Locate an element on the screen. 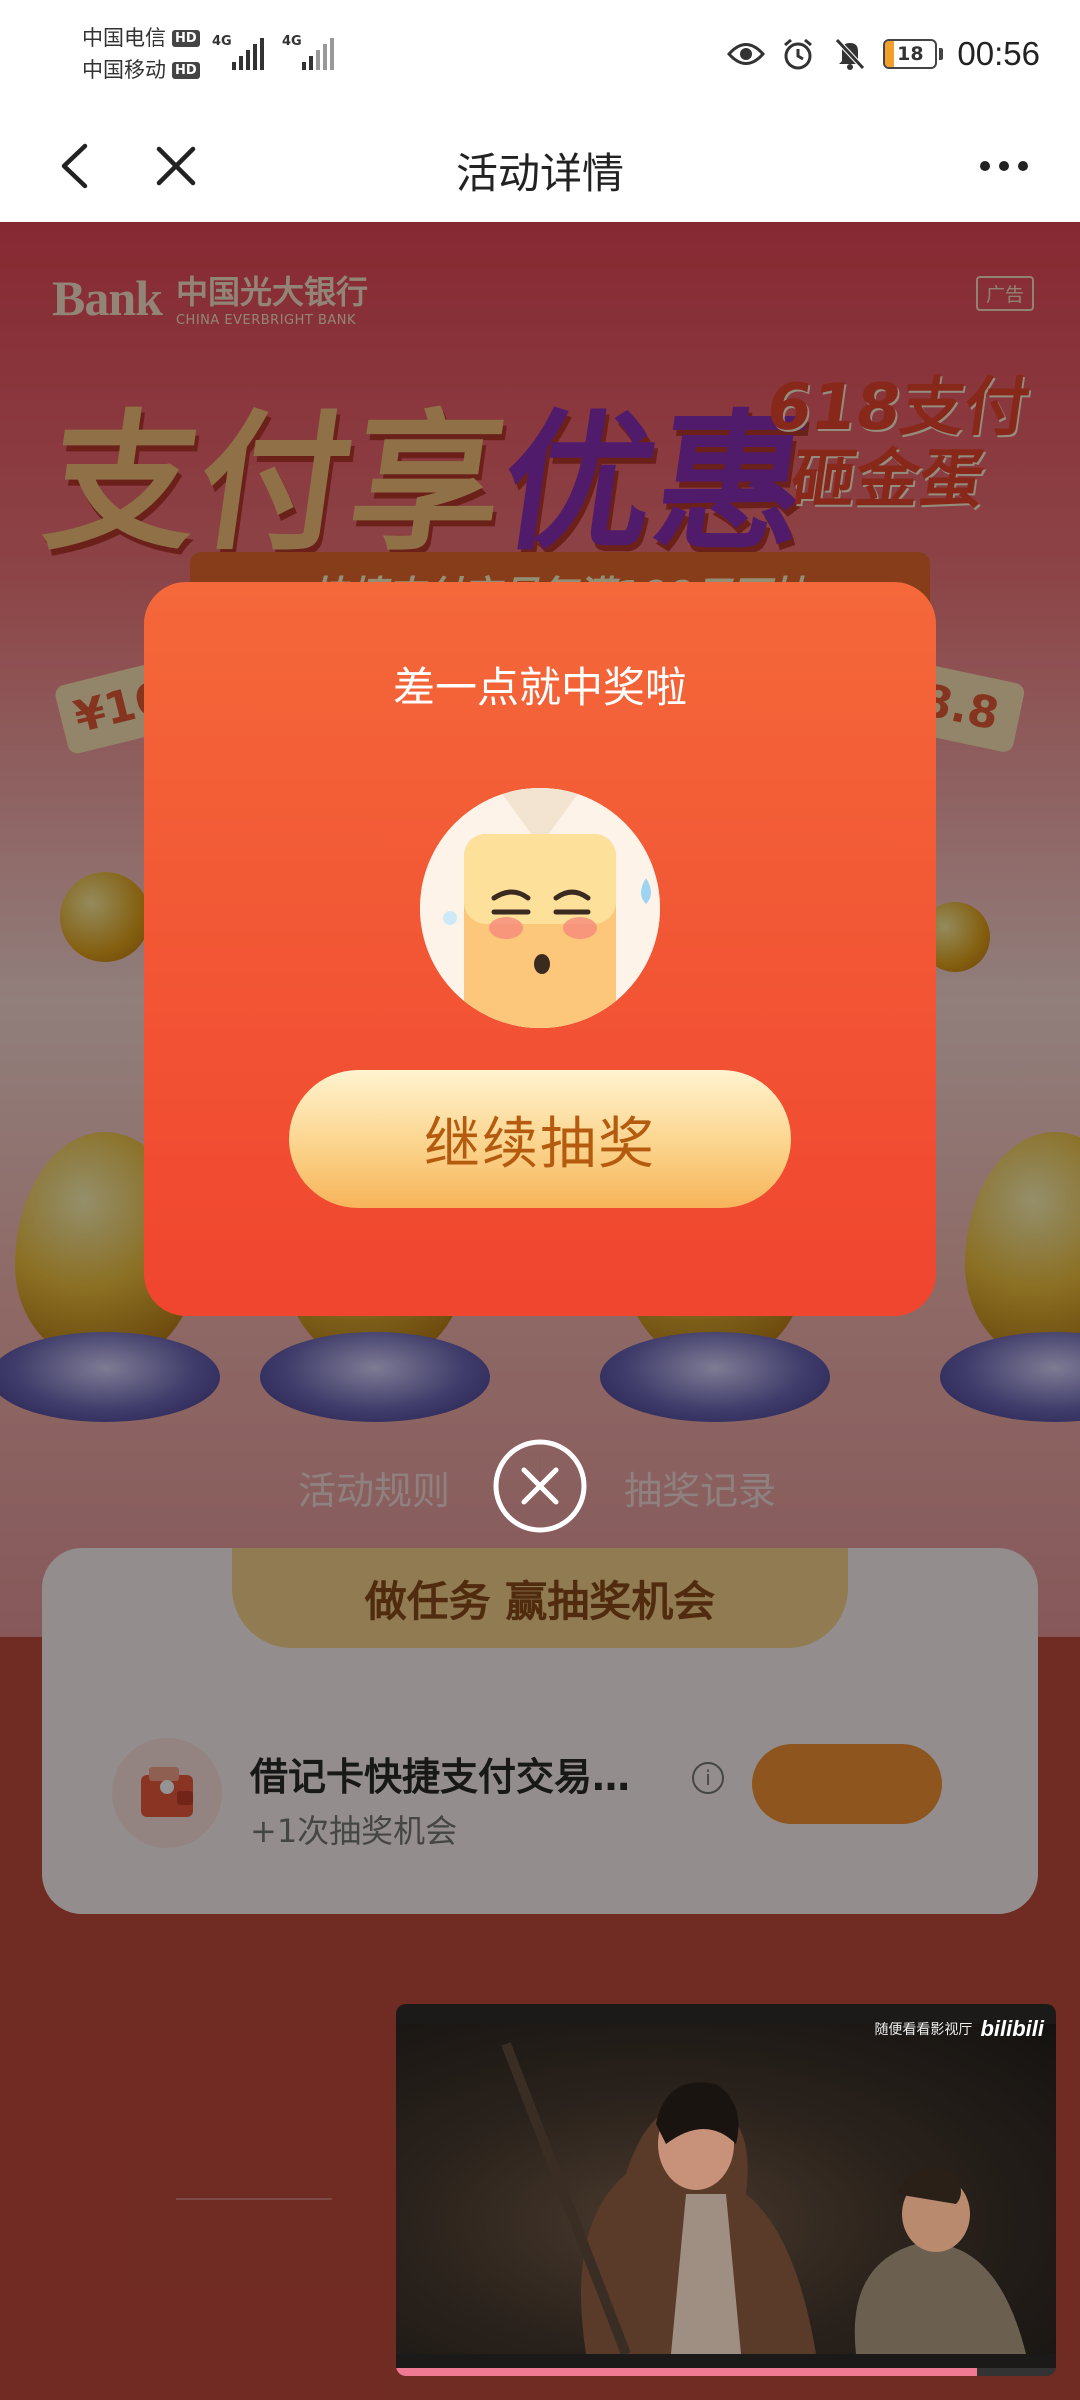  continue-lottery-button: 继续抽奖 is located at coordinates (540, 1139).